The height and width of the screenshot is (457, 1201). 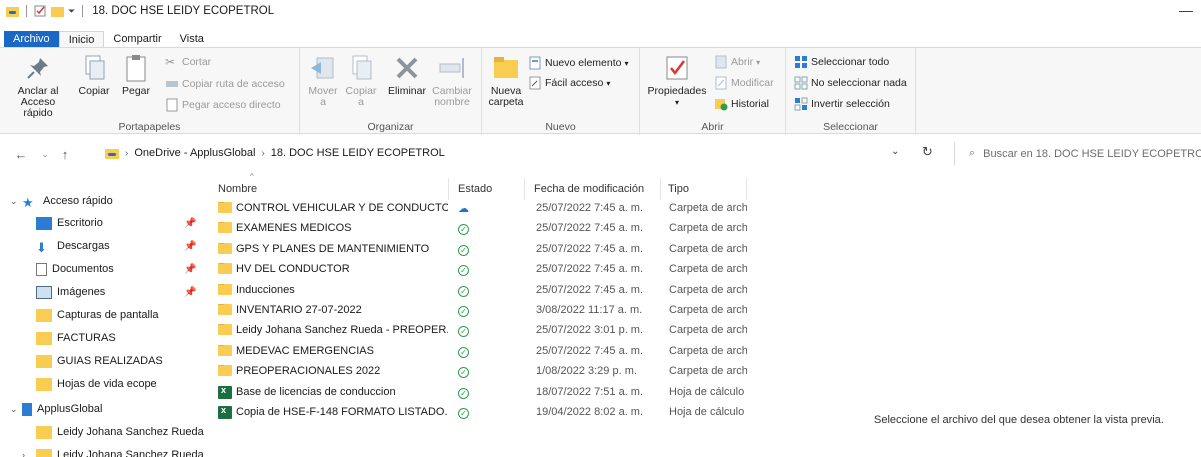 I want to click on nav-item-capturas: Capturas de pantalla, so click(x=105, y=315).